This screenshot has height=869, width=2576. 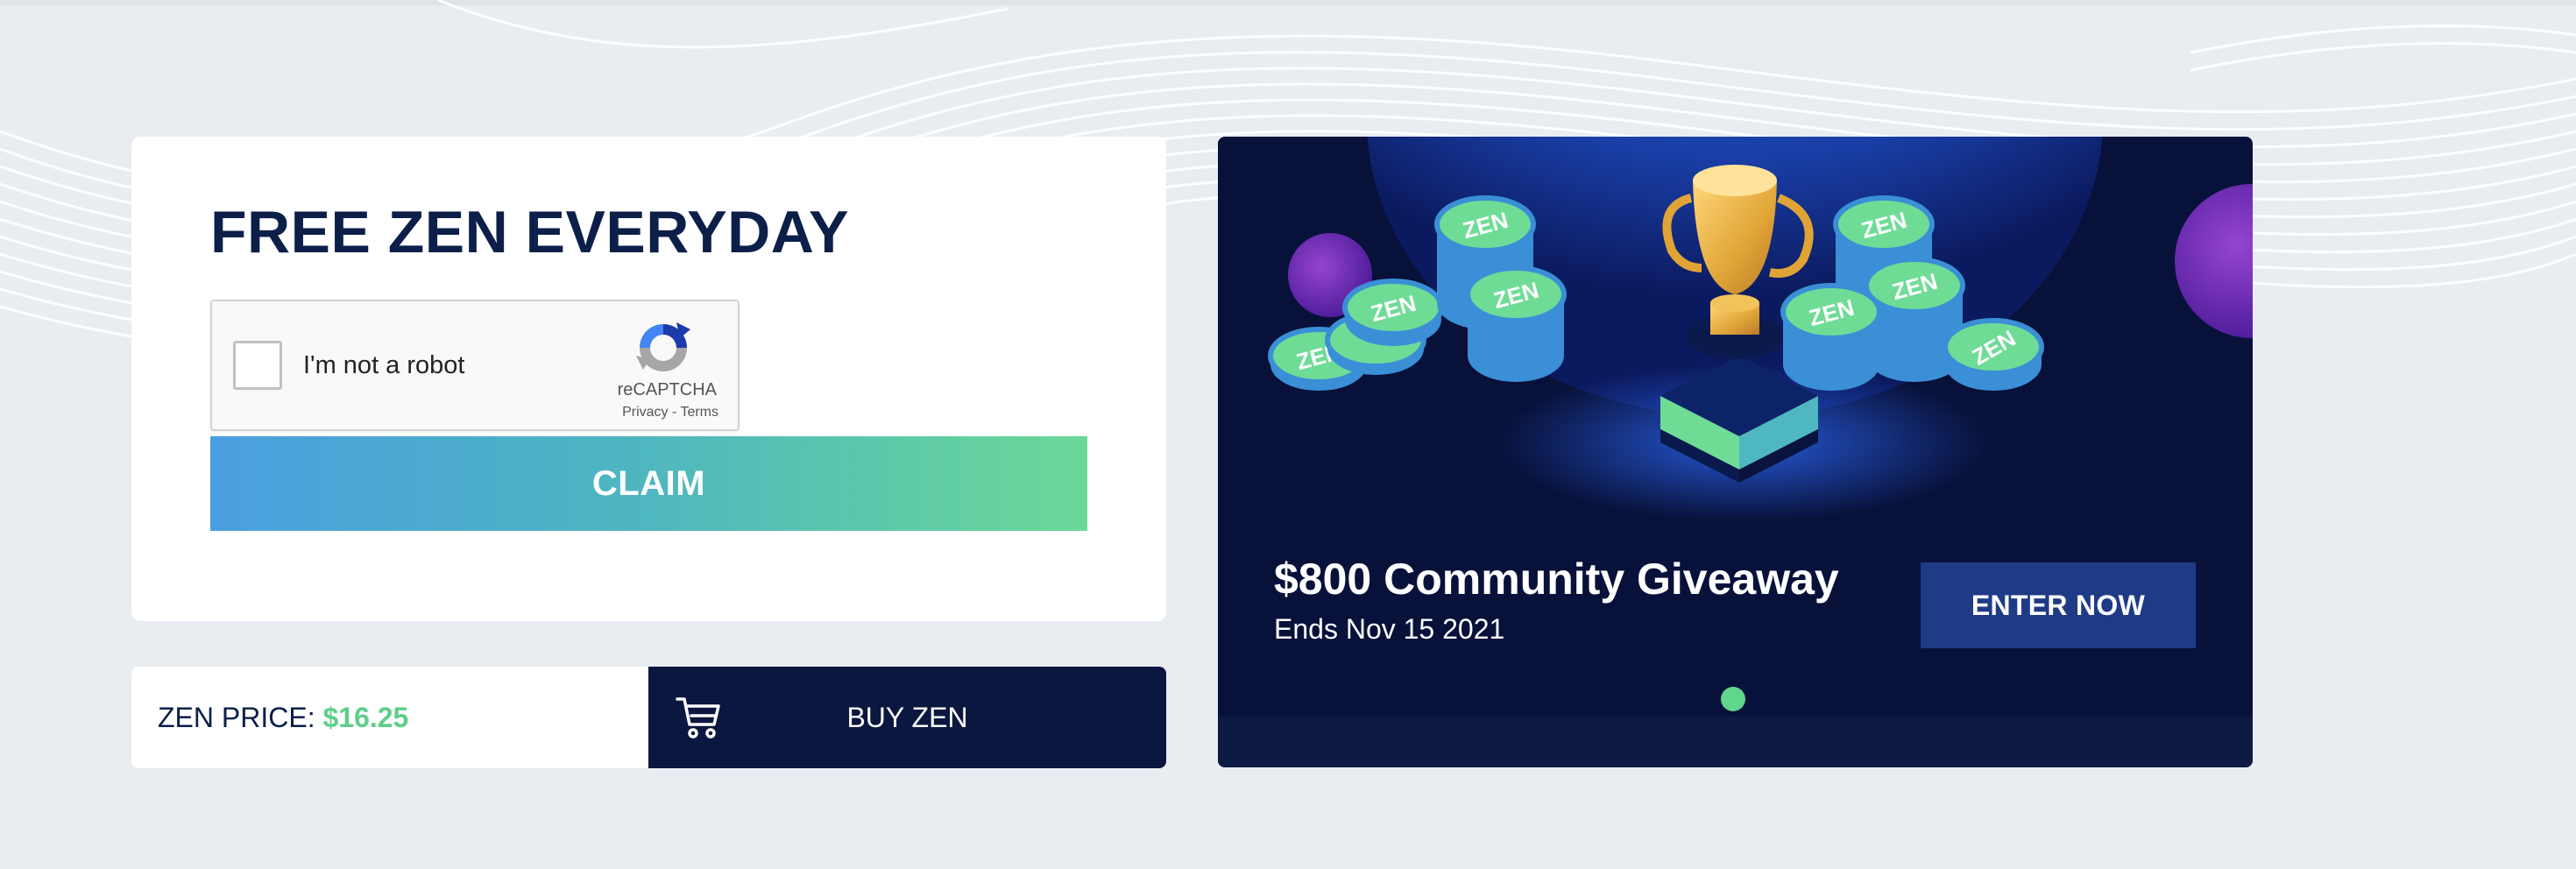 What do you see at coordinates (1733, 699) in the screenshot?
I see `carousel-dot-active` at bounding box center [1733, 699].